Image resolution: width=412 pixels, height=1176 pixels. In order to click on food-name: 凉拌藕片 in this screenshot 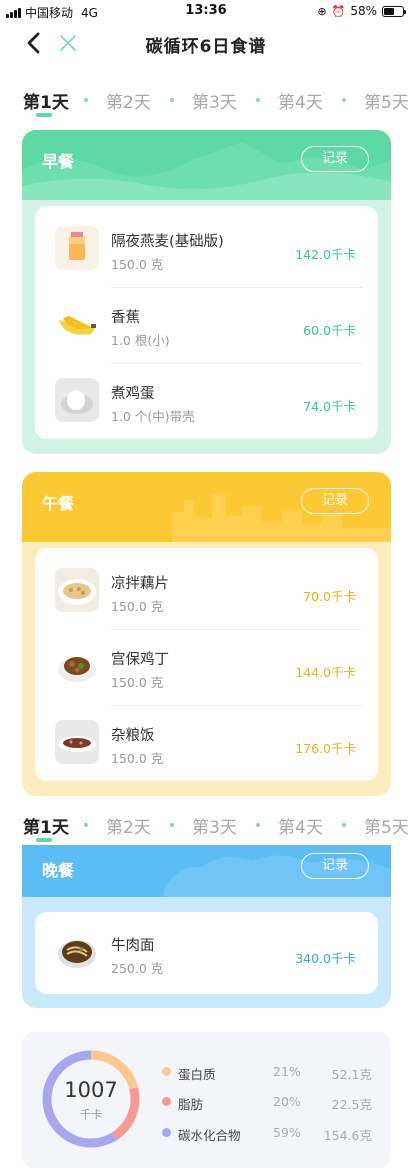, I will do `click(140, 584)`.